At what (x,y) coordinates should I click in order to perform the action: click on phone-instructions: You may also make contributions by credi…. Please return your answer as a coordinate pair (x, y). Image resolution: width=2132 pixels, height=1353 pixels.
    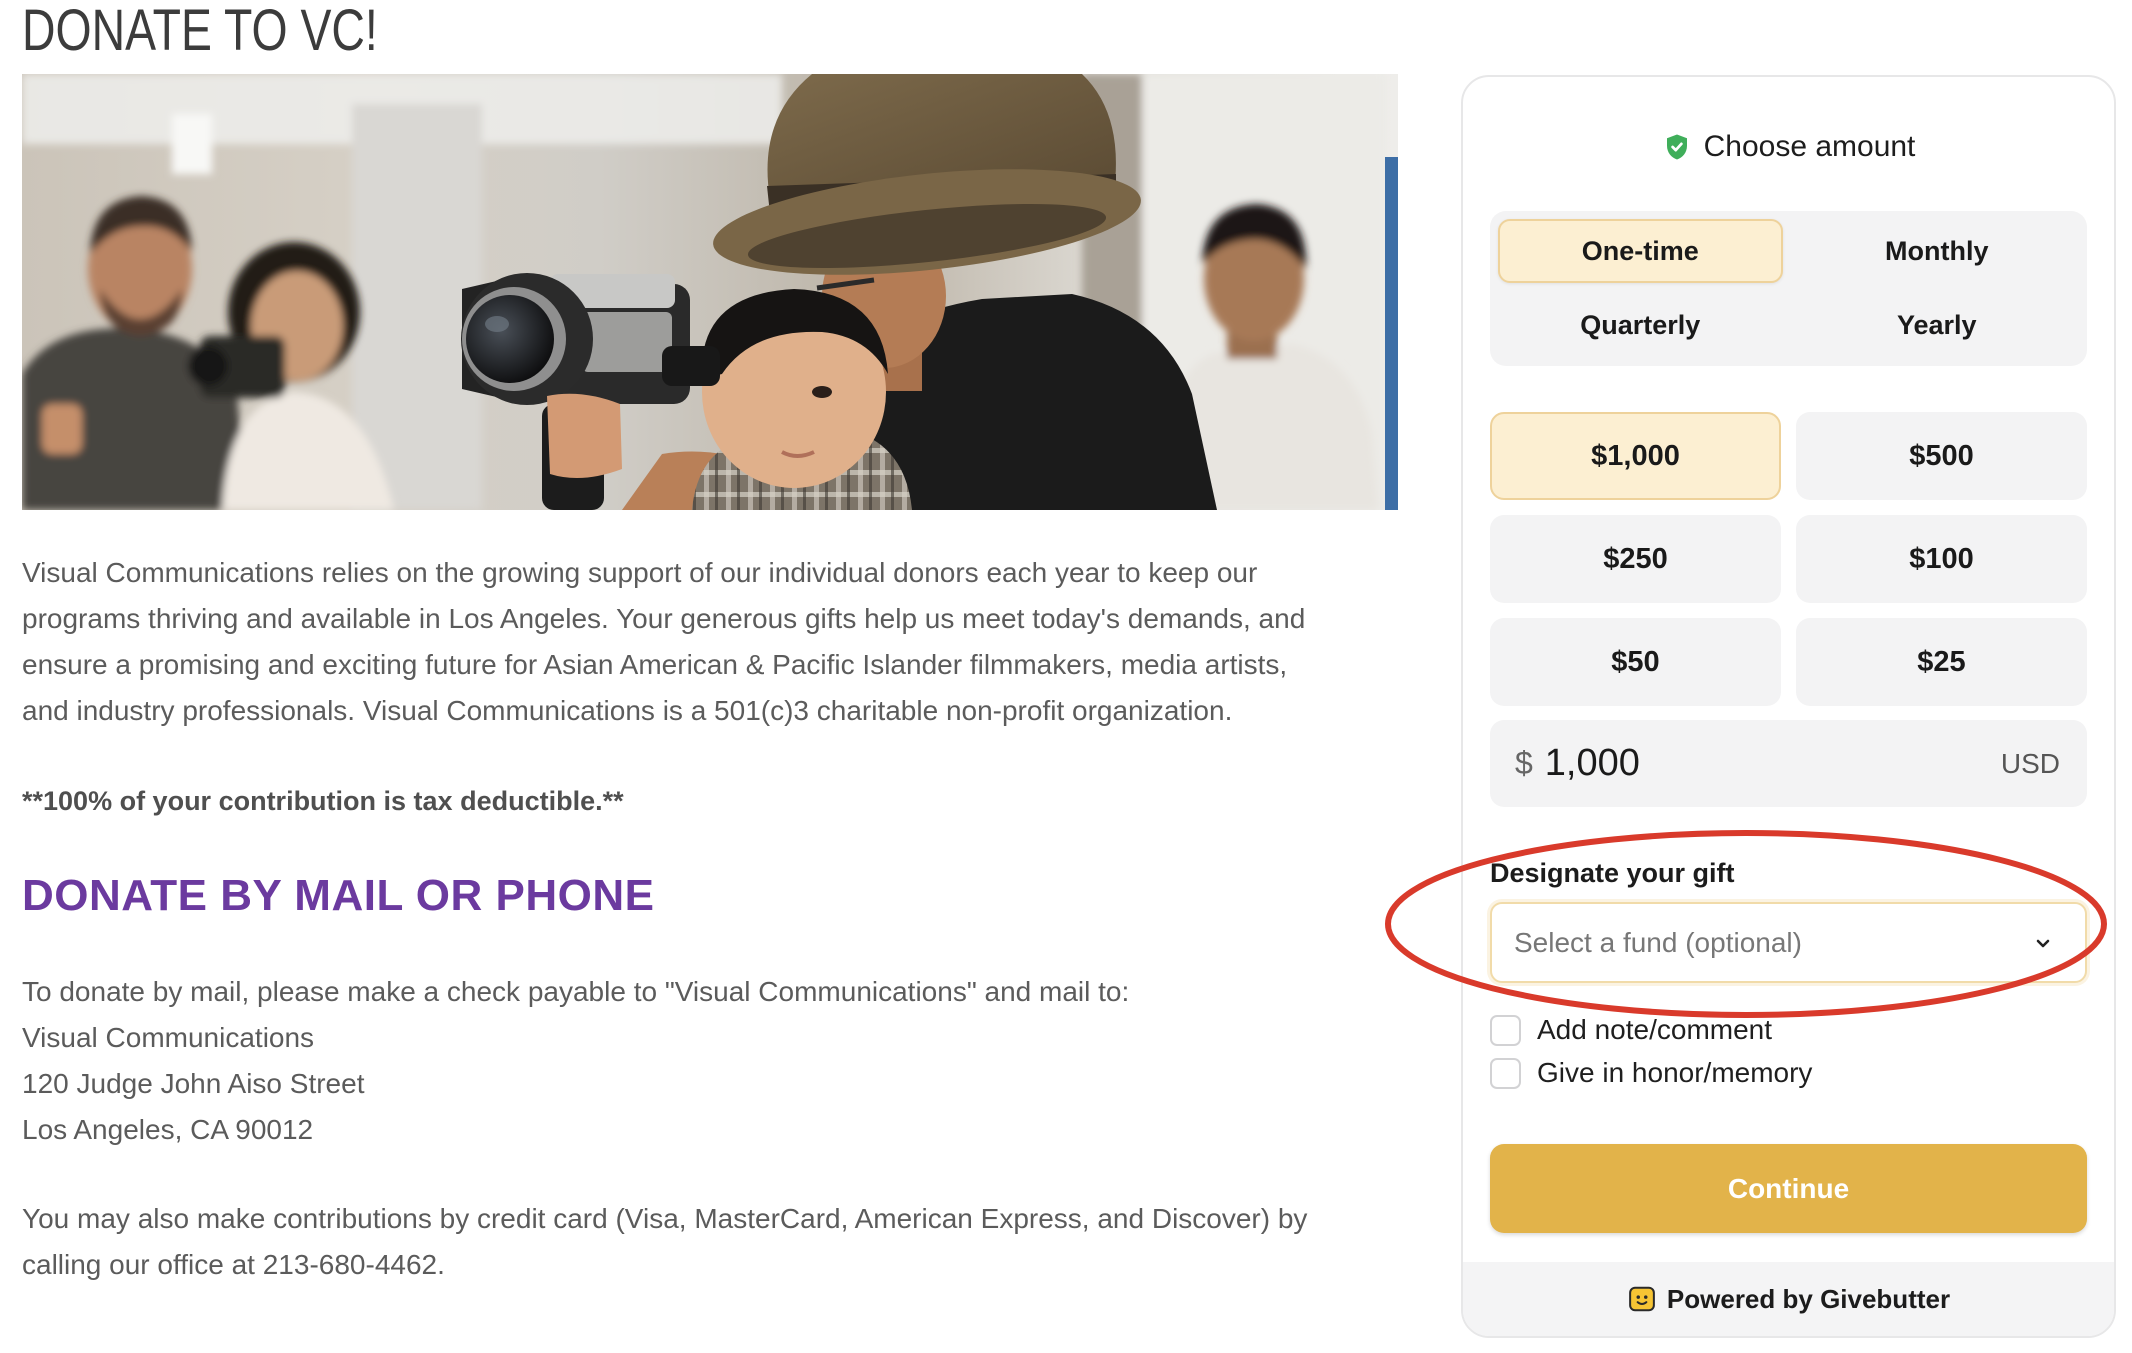
    Looking at the image, I should click on (664, 1242).